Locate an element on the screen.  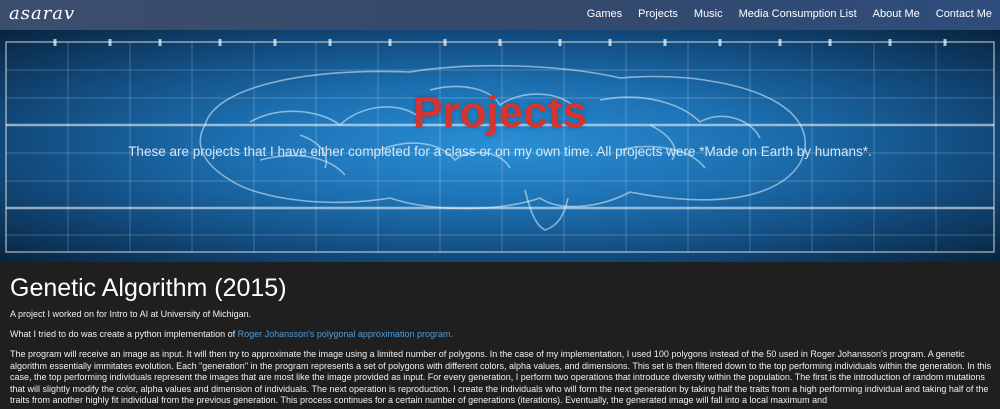
nav-link-projects: Projects is located at coordinates (658, 15).